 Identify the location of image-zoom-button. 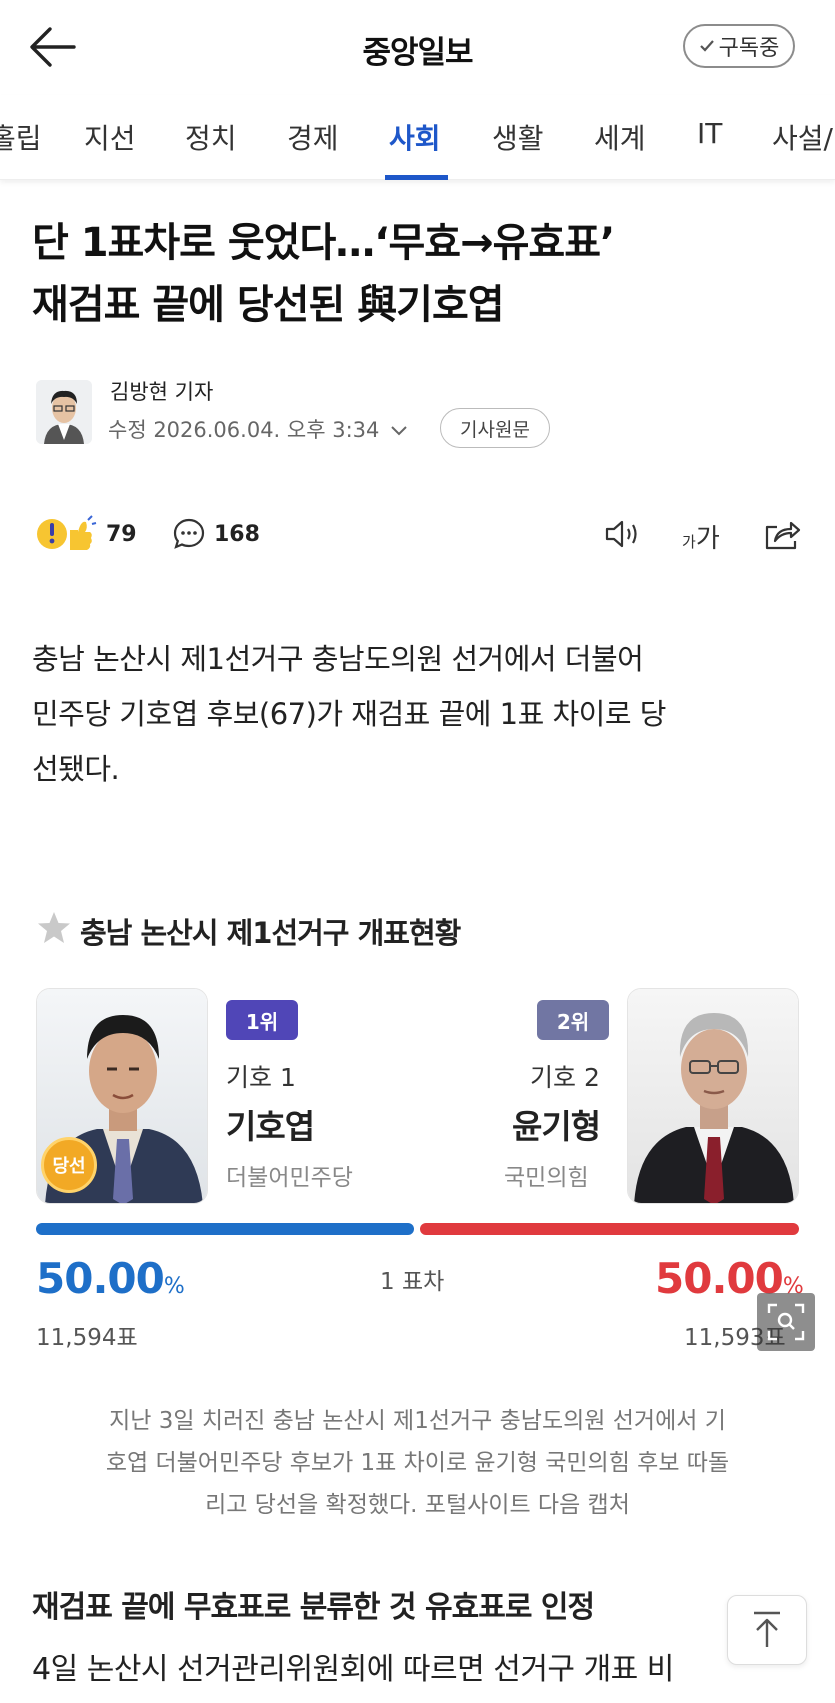
(786, 1322).